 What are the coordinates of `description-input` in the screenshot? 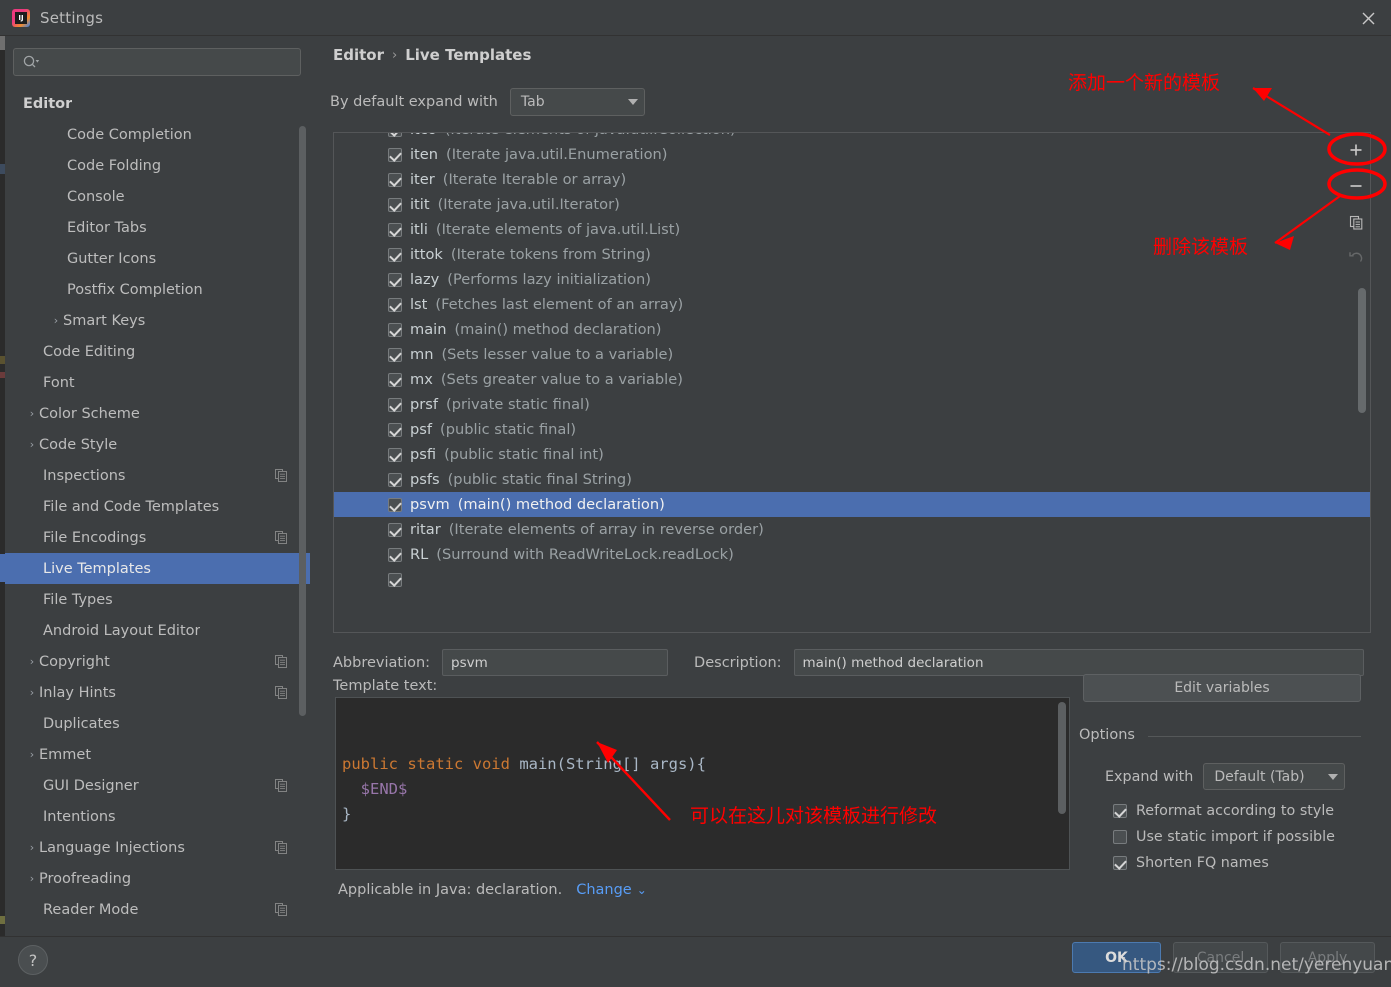 It's located at (1078, 662).